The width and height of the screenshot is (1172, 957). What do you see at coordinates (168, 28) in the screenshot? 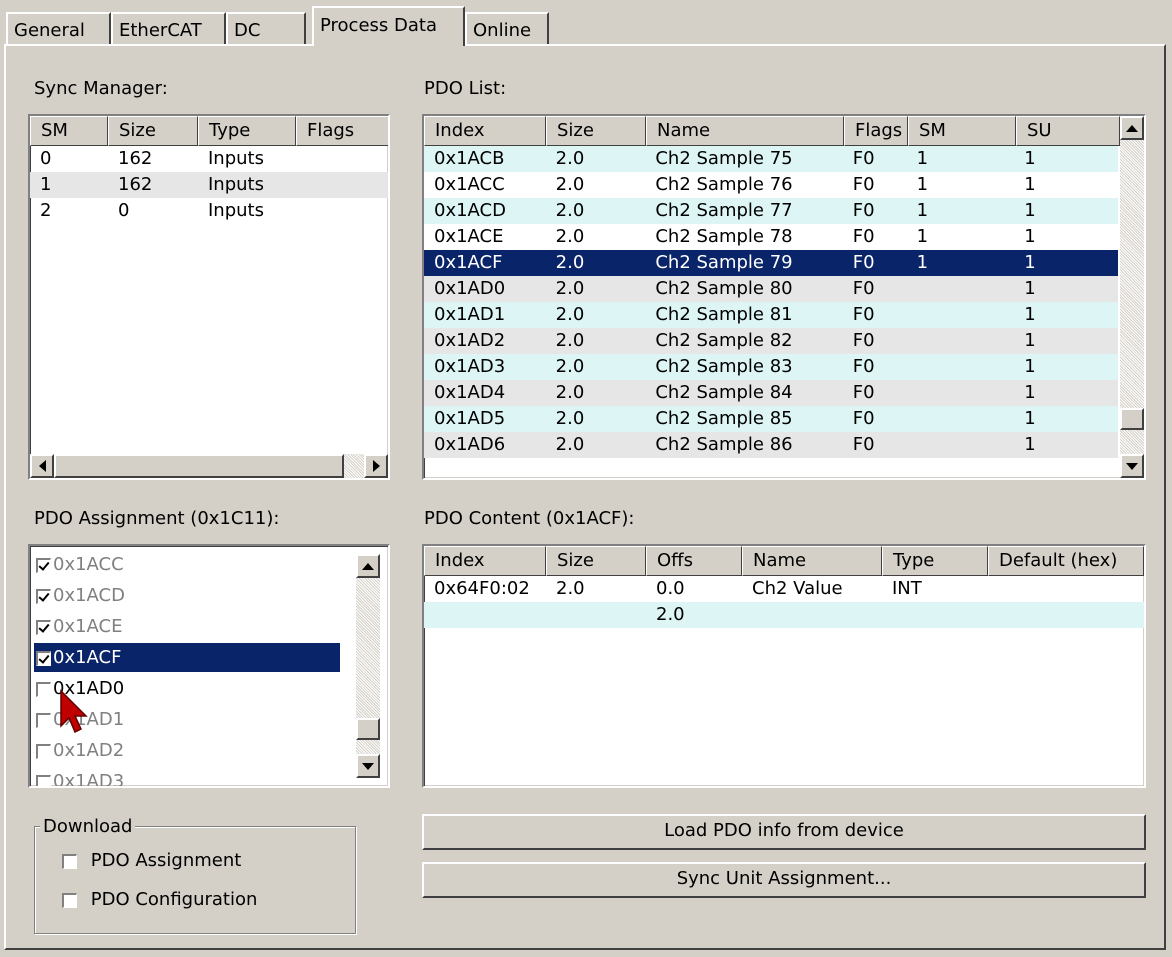
I see `tab-ethercat: EtherCAT` at bounding box center [168, 28].